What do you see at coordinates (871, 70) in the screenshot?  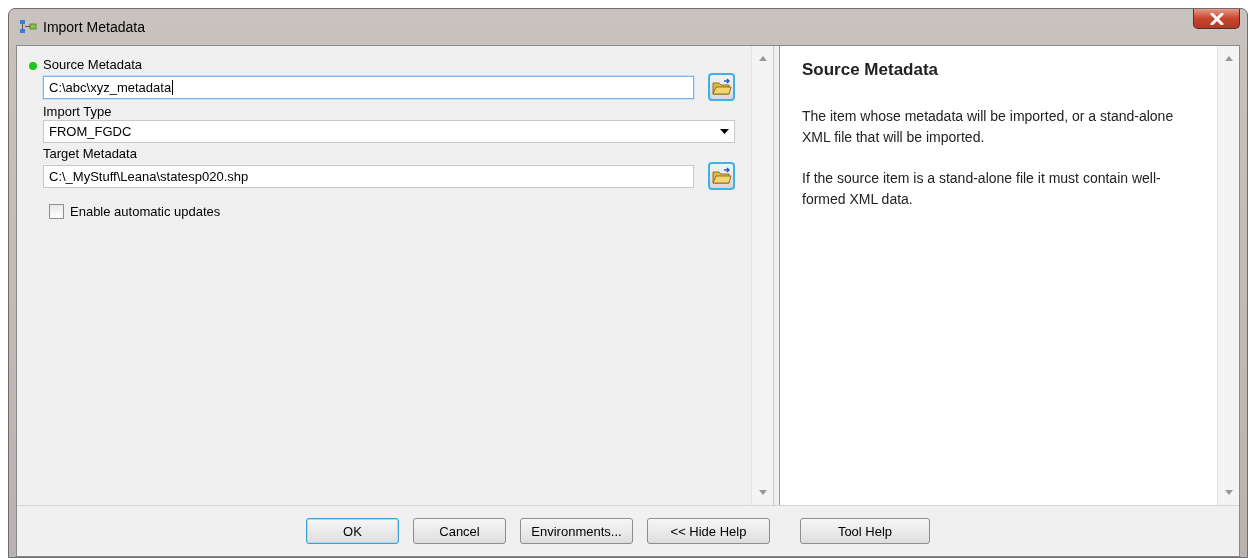 I see `help-title: Source Metadata` at bounding box center [871, 70].